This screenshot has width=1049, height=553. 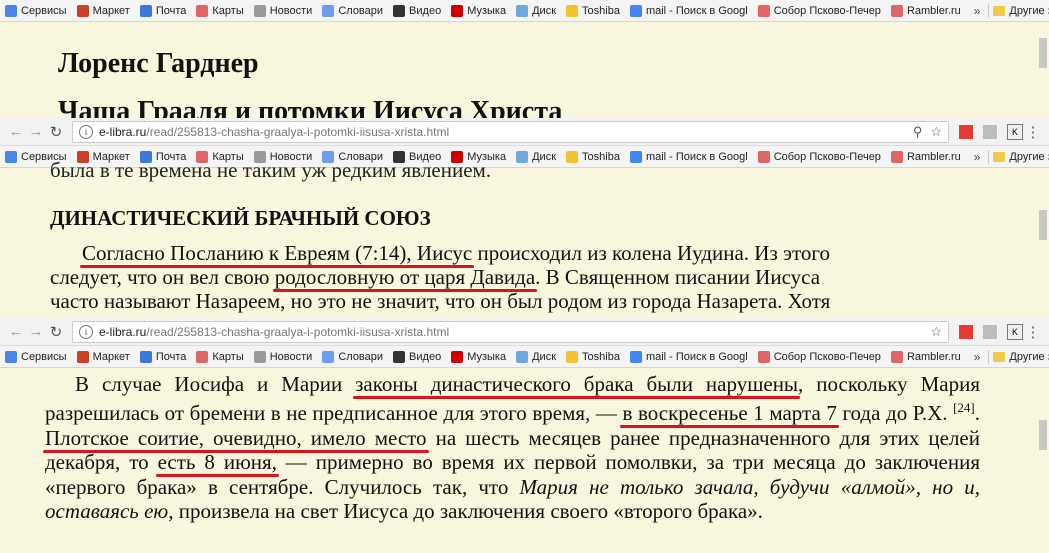 What do you see at coordinates (457, 10) in the screenshot?
I see `music-note-icon` at bounding box center [457, 10].